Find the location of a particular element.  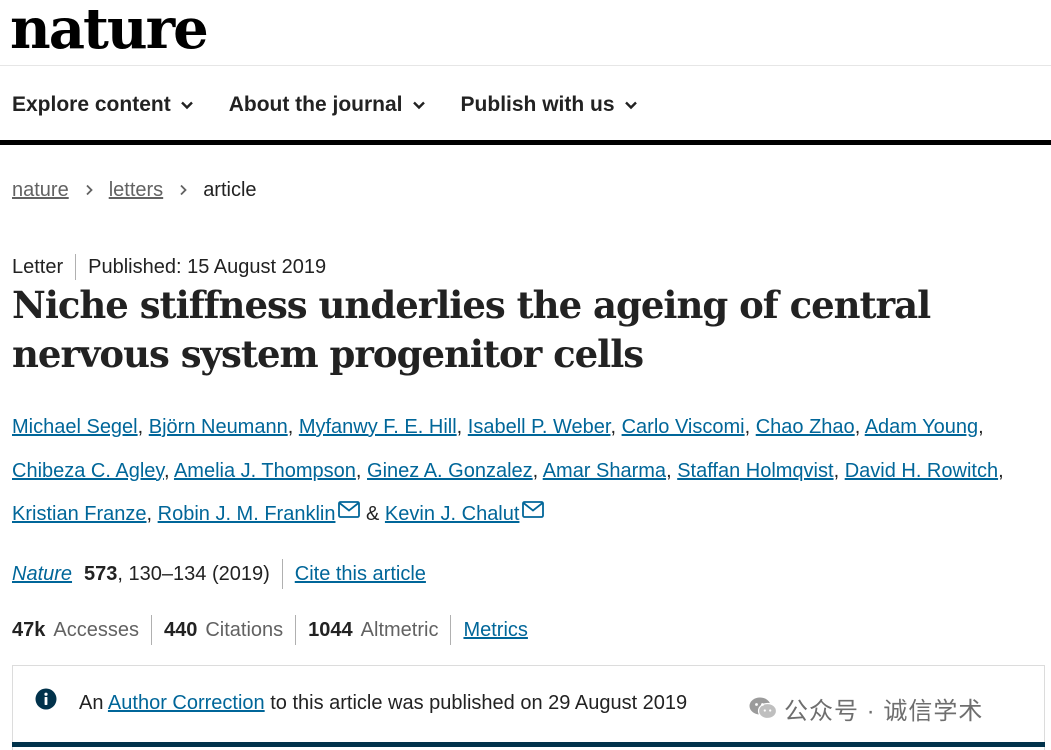

author-link: Kristian Franze is located at coordinates (79, 514).